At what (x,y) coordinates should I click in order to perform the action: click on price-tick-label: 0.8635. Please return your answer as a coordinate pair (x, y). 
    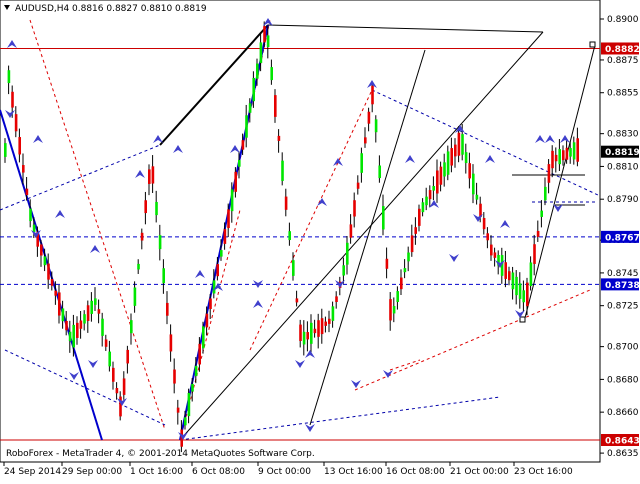
    Looking at the image, I should click on (623, 454).